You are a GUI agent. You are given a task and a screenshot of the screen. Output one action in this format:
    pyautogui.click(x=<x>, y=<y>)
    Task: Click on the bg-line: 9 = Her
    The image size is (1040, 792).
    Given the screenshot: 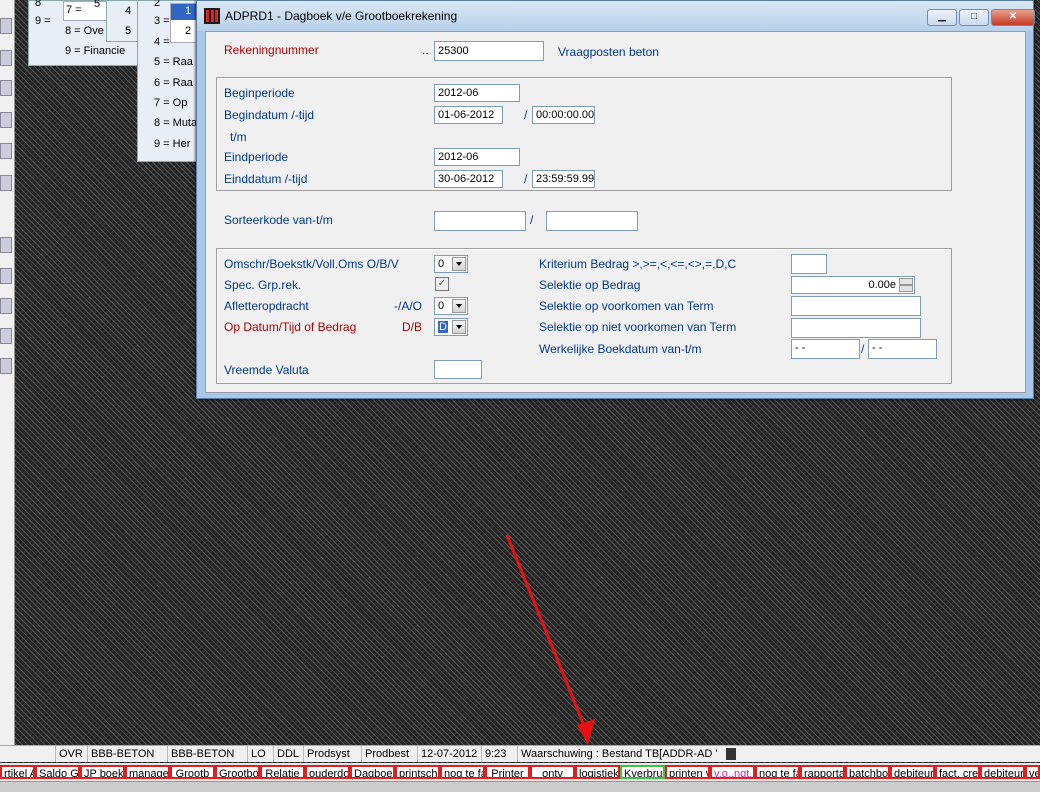 What is the action you would take?
    pyautogui.click(x=172, y=144)
    